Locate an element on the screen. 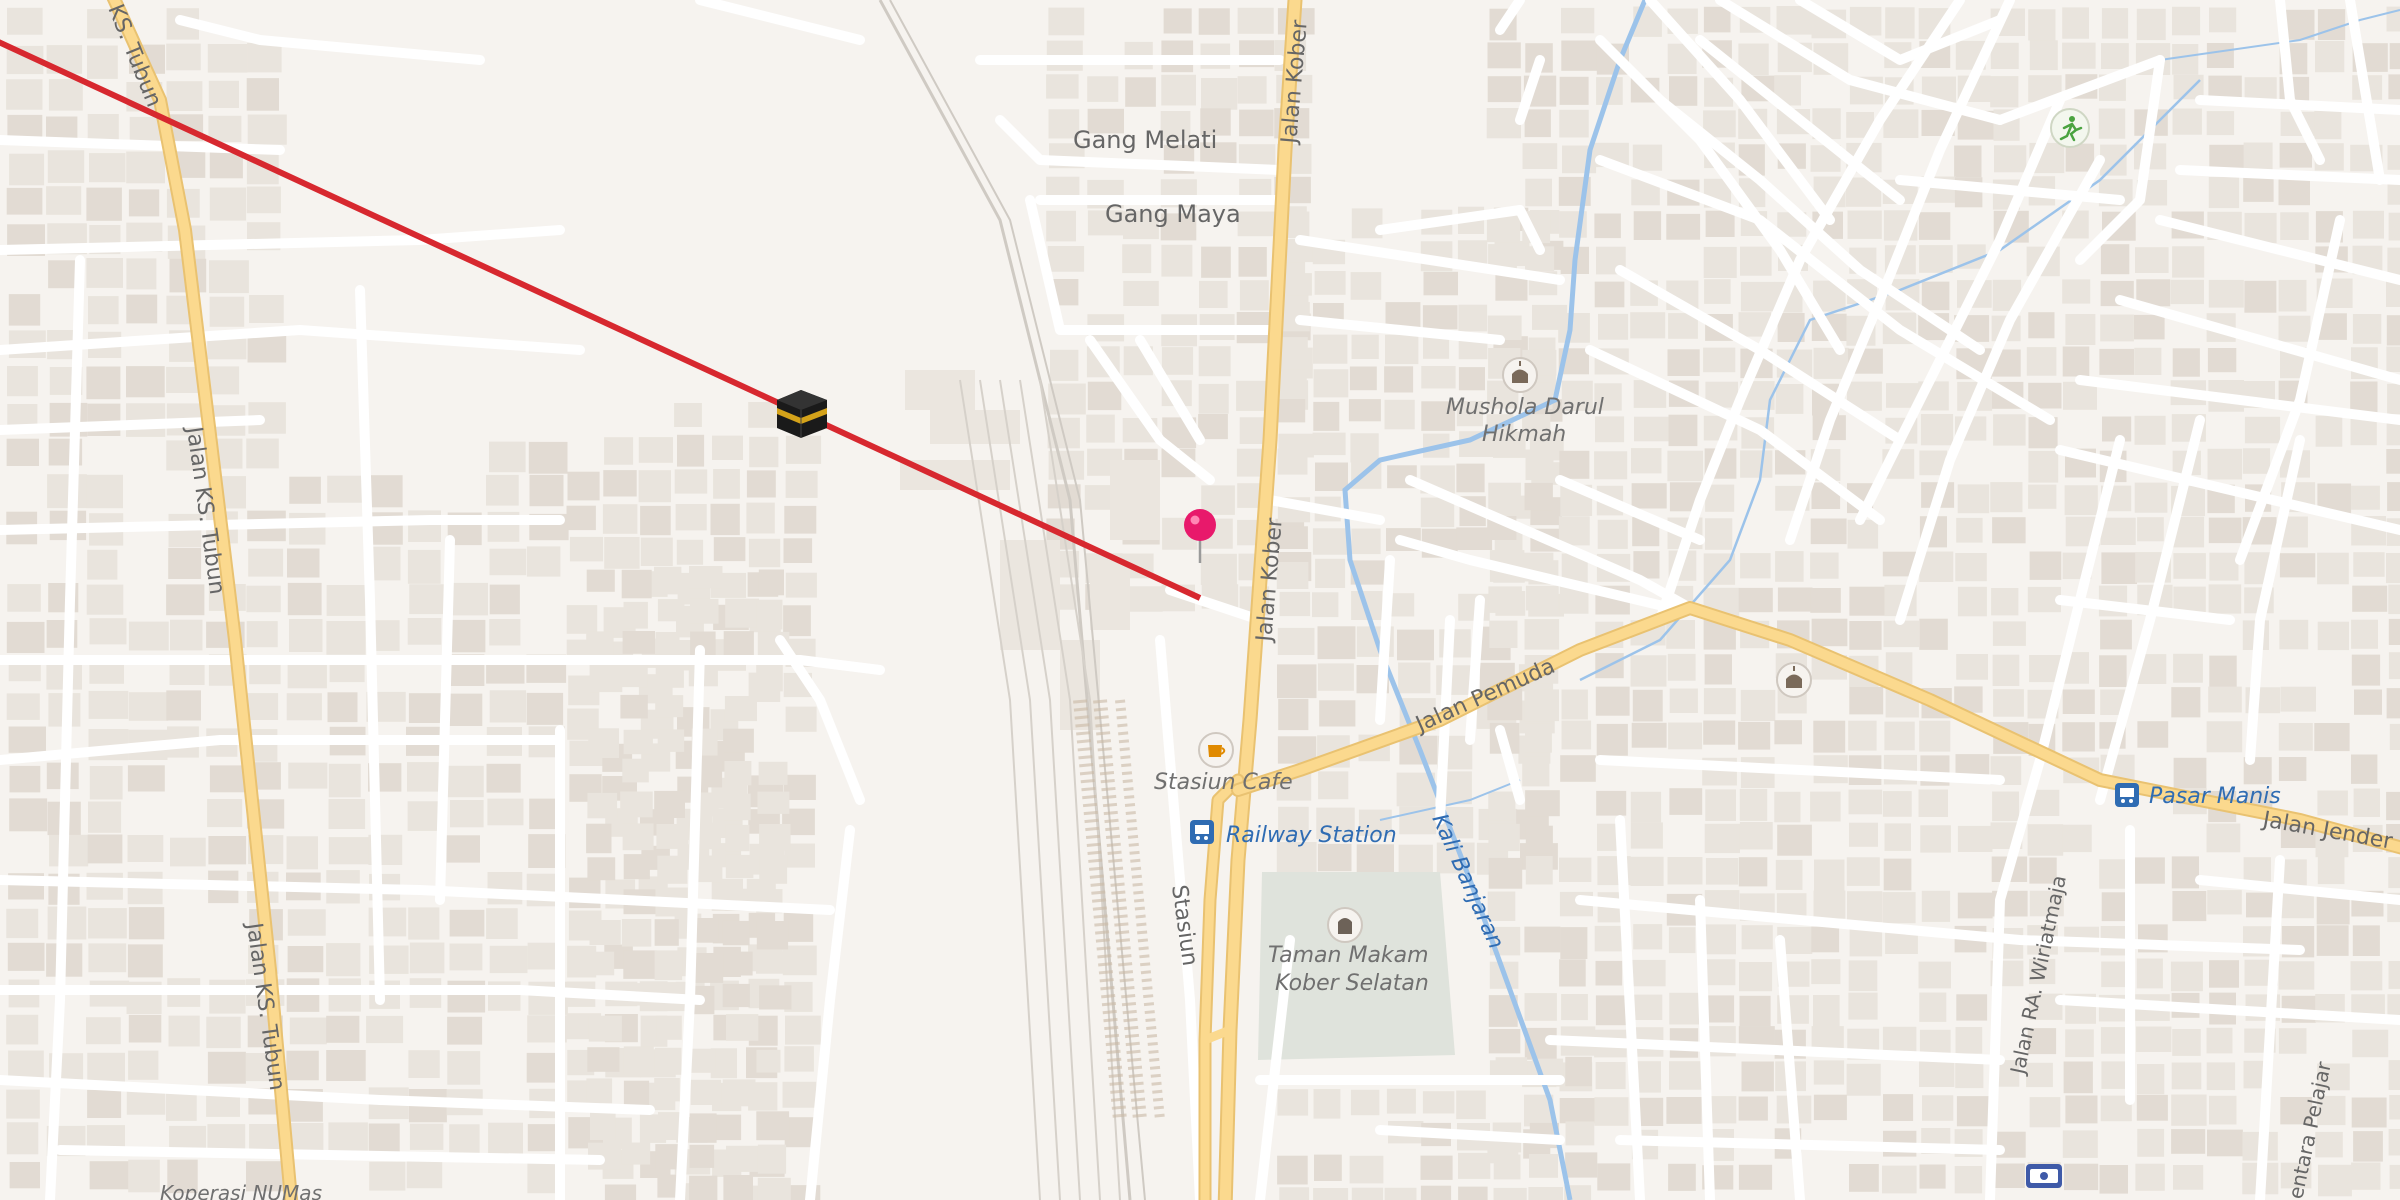  street-label-gang-maya: Gang Maya is located at coordinates (1173, 214).